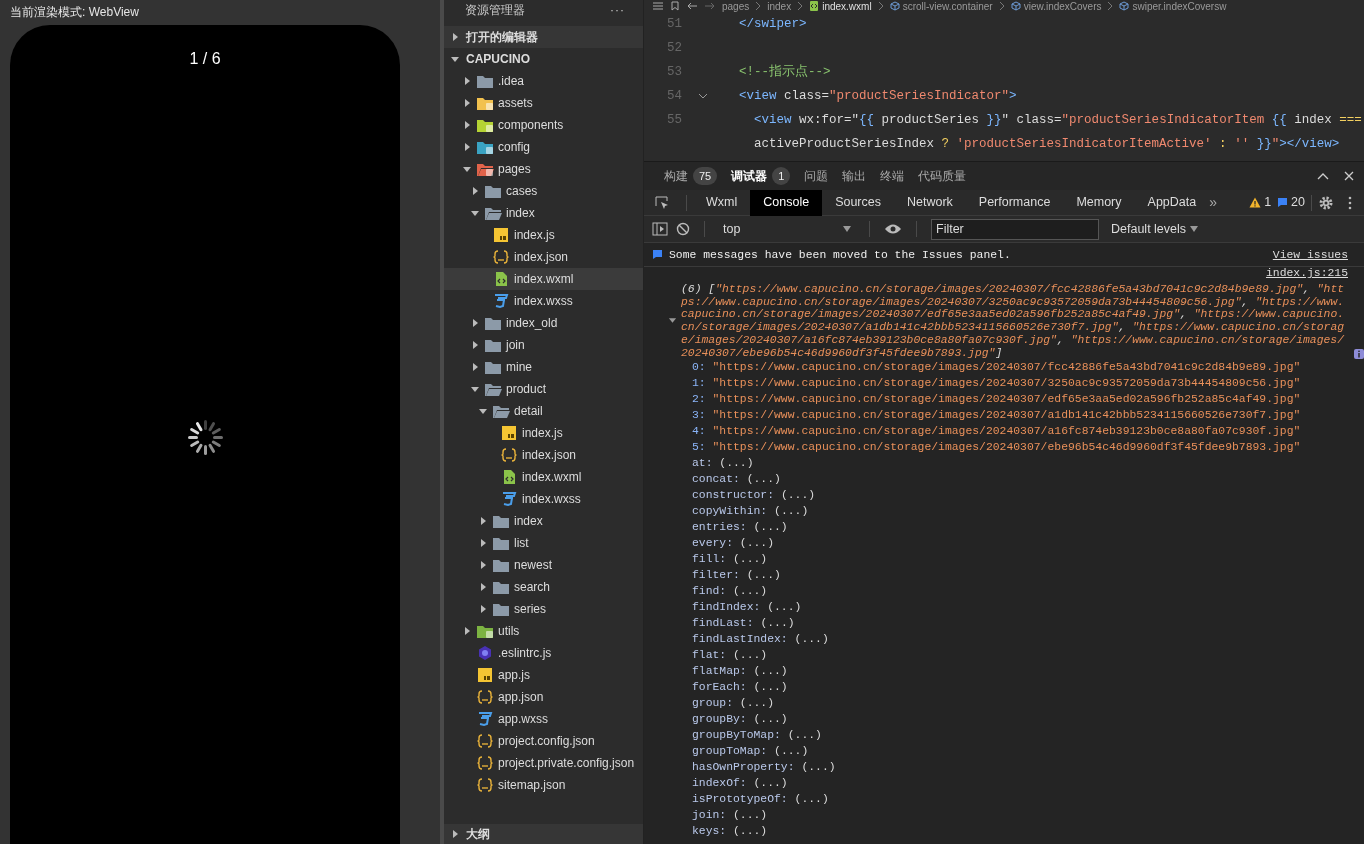 The height and width of the screenshot is (844, 1364). What do you see at coordinates (1004, 495) in the screenshot?
I see `property-entry: constructor: (...)` at bounding box center [1004, 495].